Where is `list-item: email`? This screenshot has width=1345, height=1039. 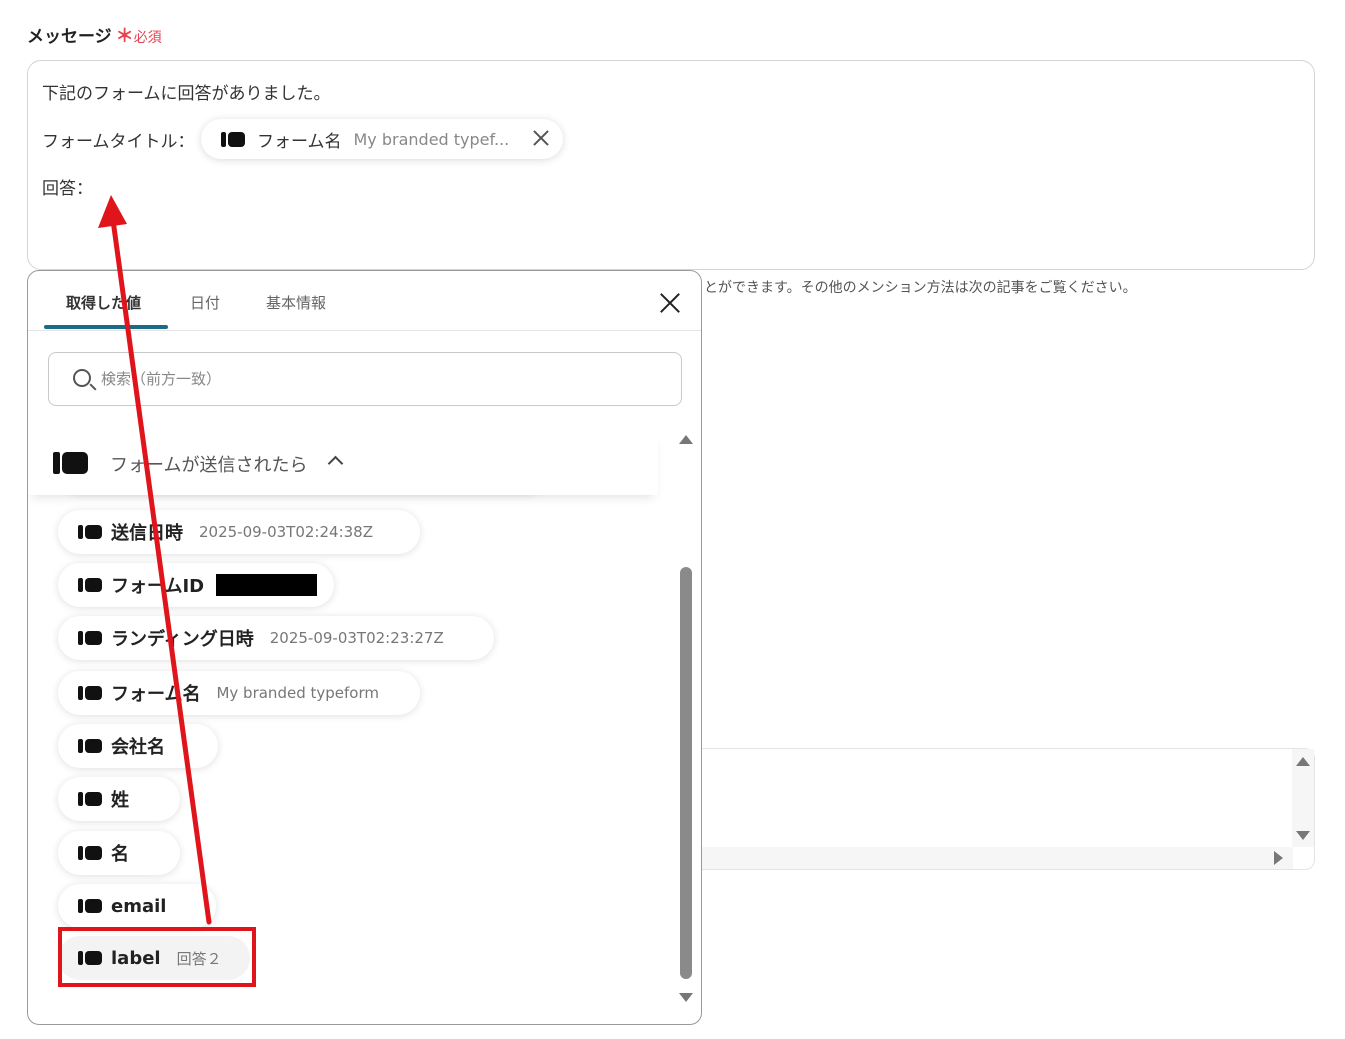
list-item: email is located at coordinates (137, 906).